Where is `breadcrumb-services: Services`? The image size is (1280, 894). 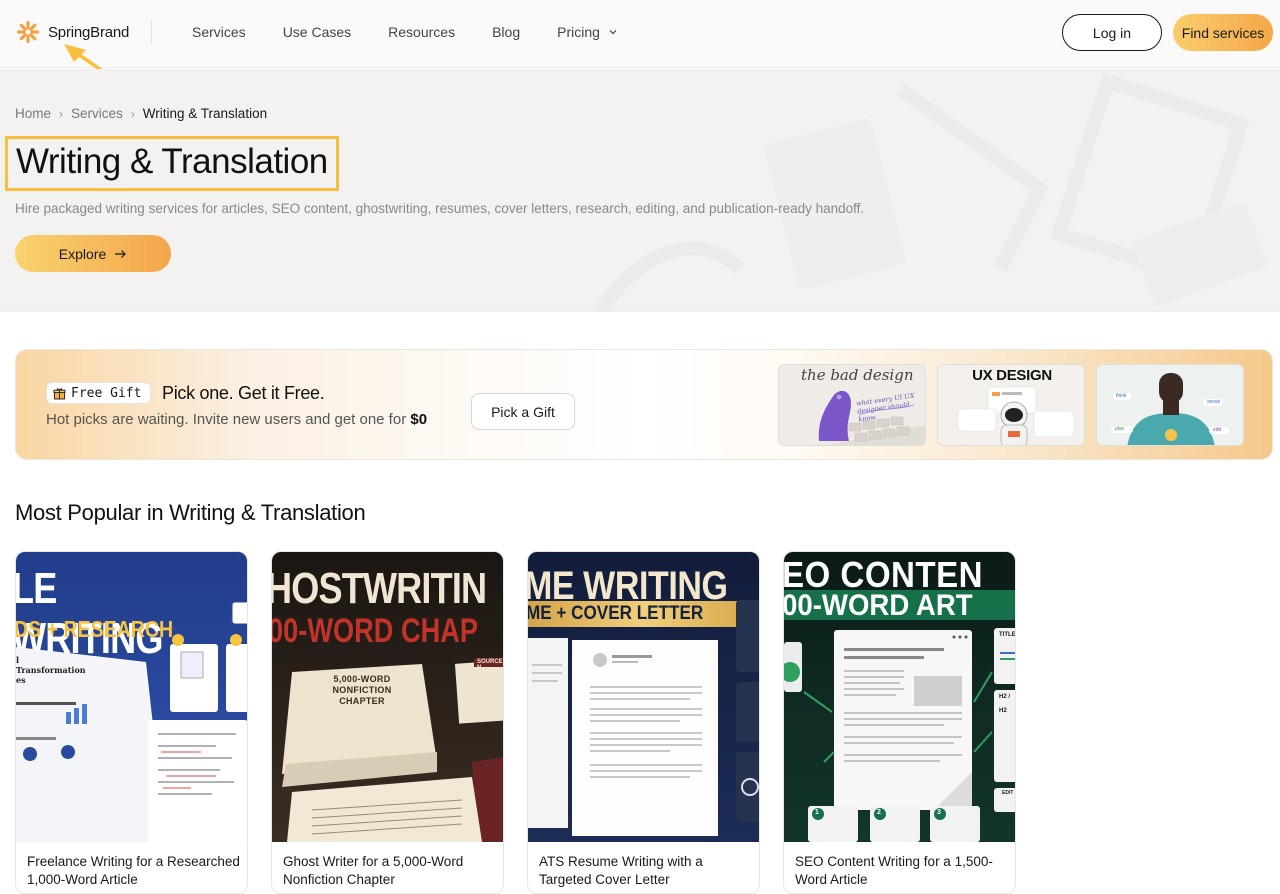 breadcrumb-services: Services is located at coordinates (97, 113).